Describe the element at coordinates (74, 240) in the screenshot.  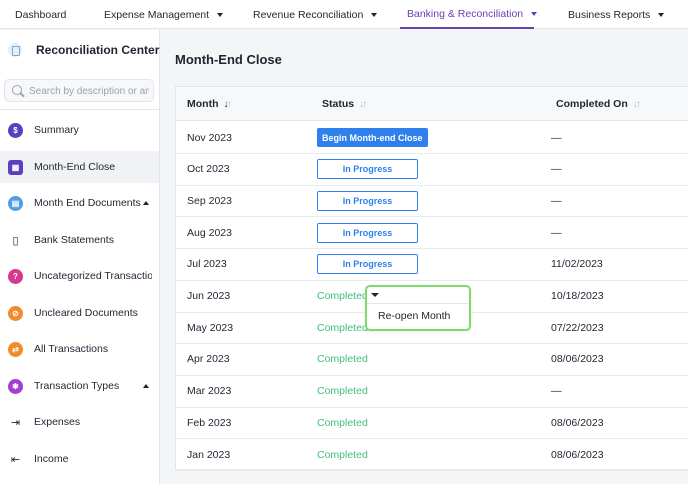
I see `sidebar-item-label: Bank Statements` at that location.